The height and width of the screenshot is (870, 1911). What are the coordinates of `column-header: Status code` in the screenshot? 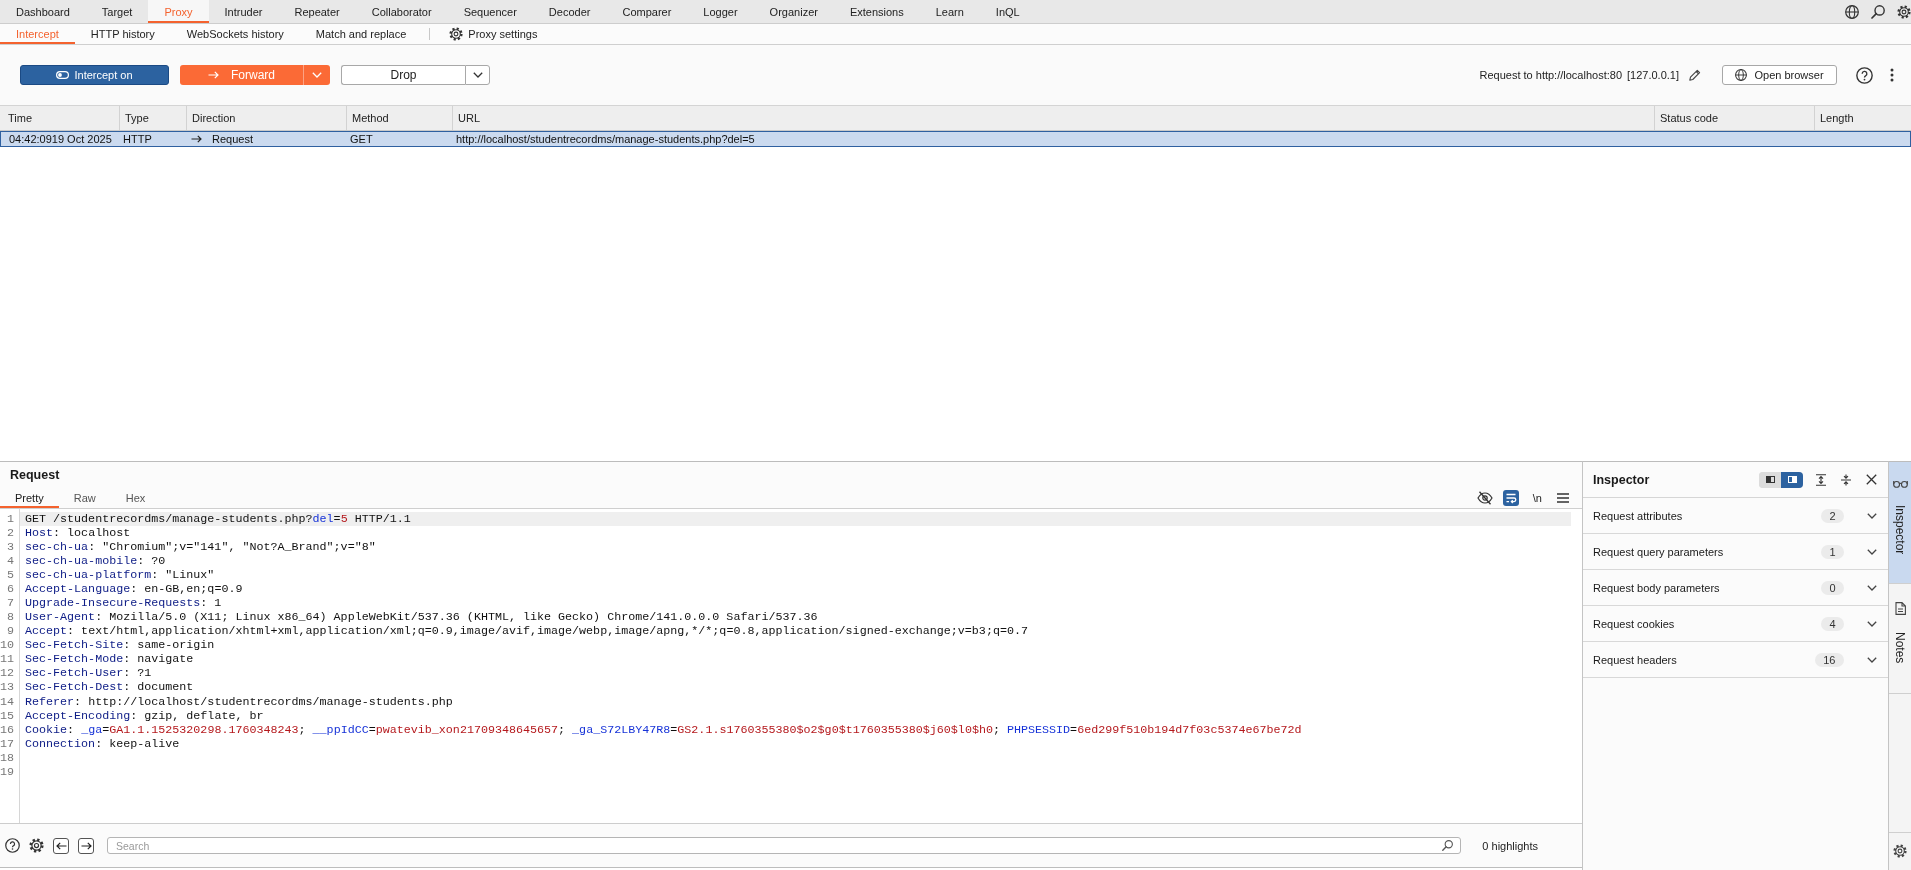 It's located at (1734, 118).